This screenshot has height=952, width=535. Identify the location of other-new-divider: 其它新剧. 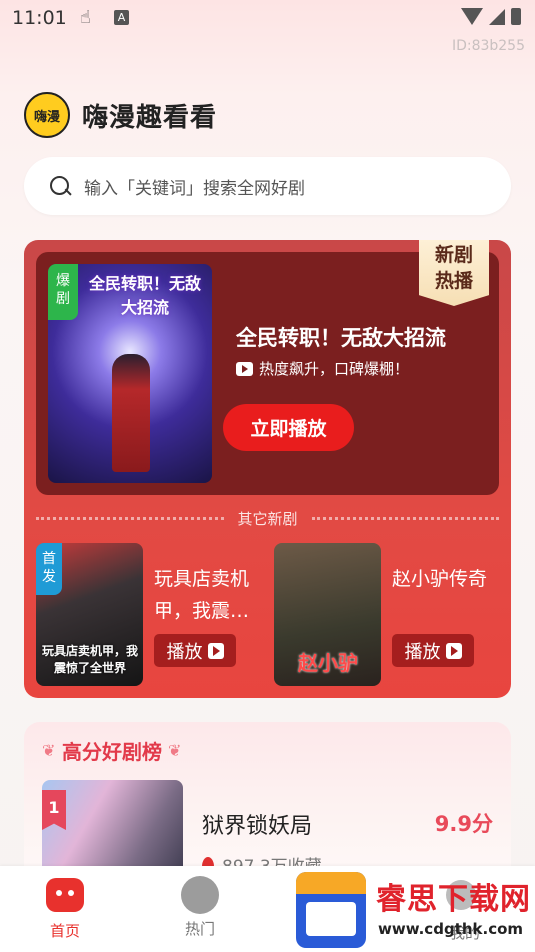
(268, 518).